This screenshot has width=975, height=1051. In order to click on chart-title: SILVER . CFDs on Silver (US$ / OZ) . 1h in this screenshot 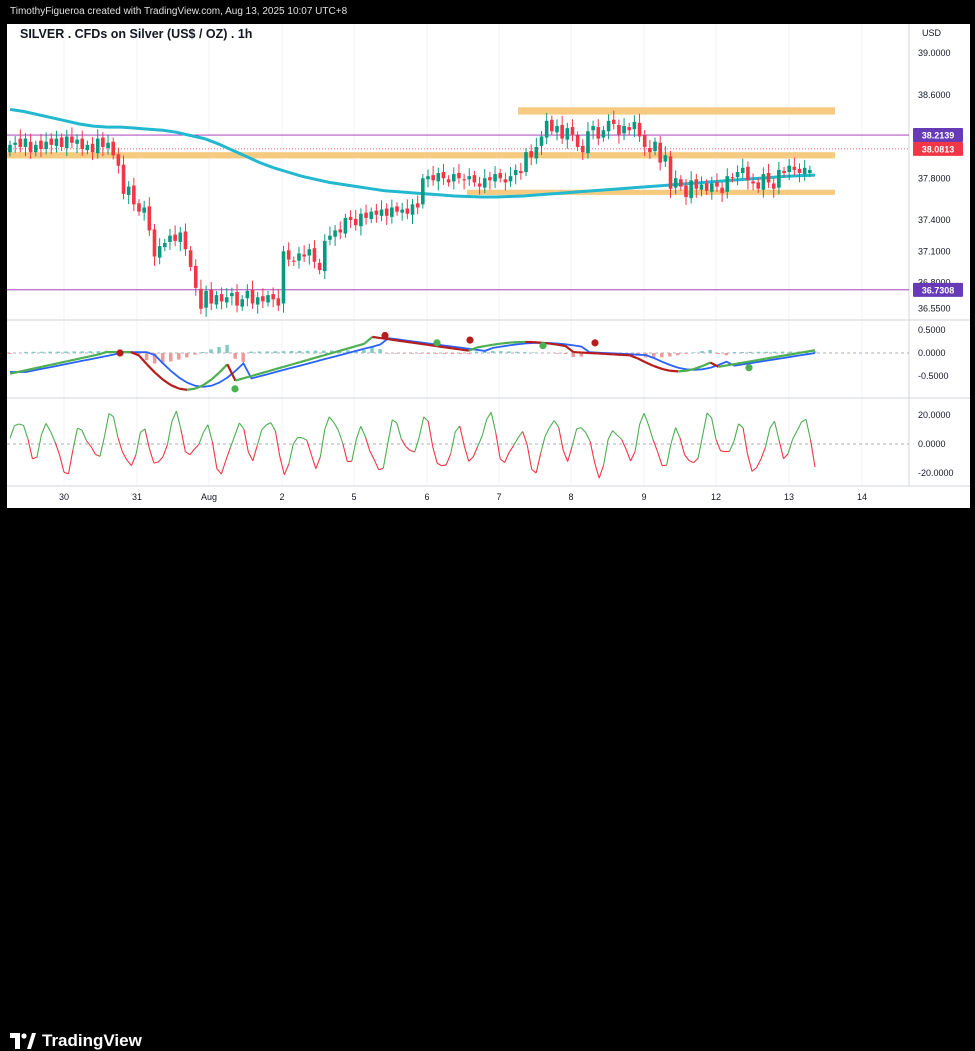, I will do `click(136, 34)`.